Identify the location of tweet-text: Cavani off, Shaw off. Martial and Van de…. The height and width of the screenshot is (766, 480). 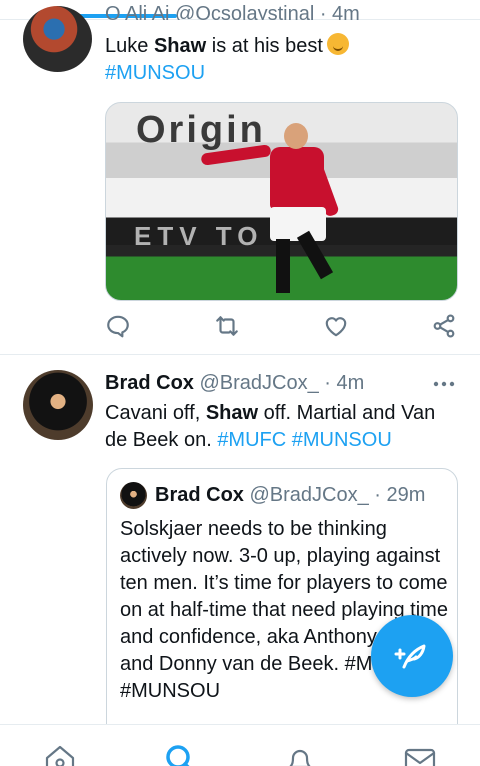
(270, 426).